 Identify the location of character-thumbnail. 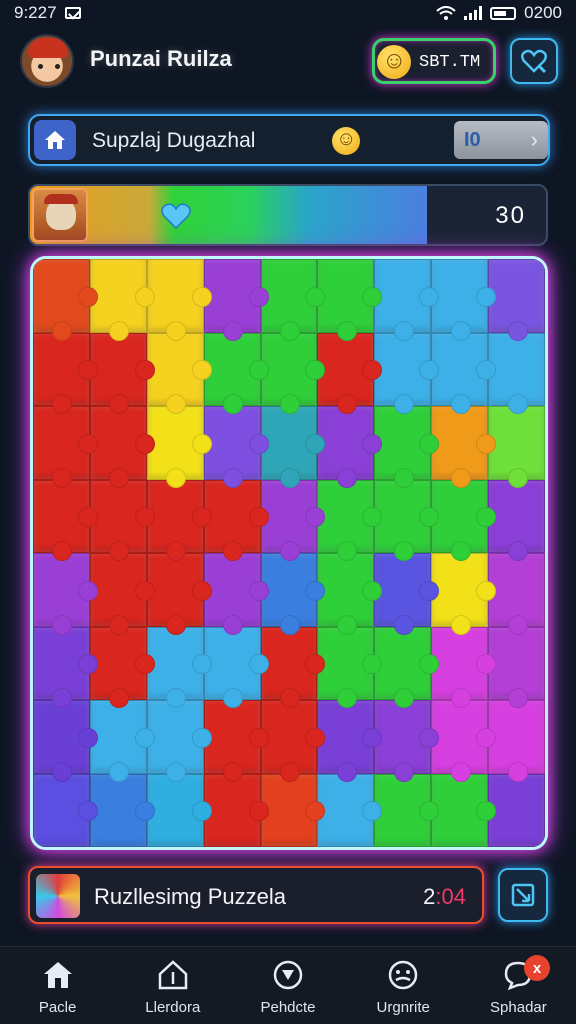
(60, 215).